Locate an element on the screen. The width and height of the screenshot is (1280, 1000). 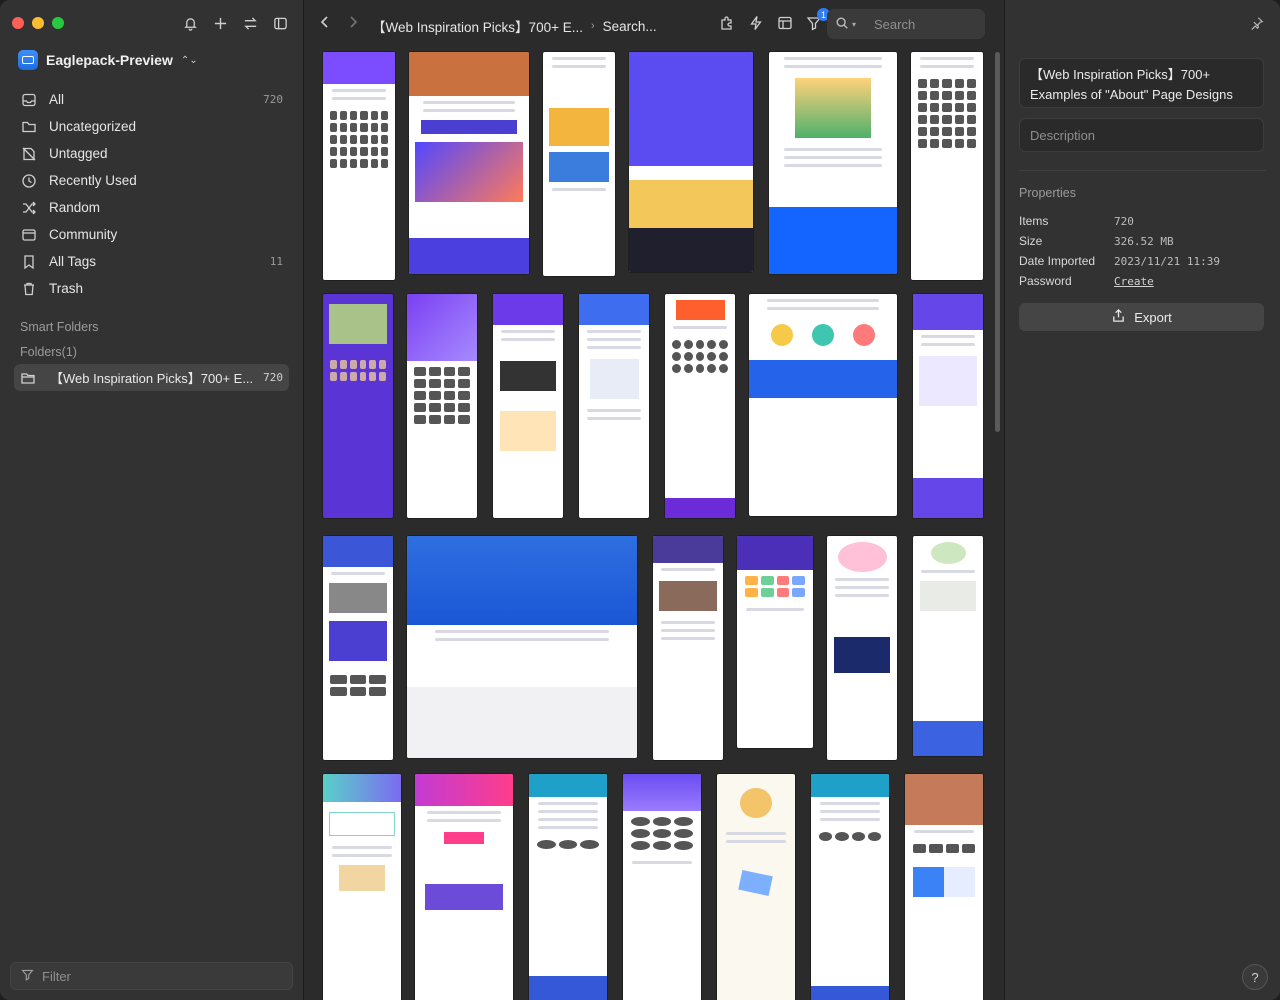
grid-scrollbar is located at coordinates (997, 512).